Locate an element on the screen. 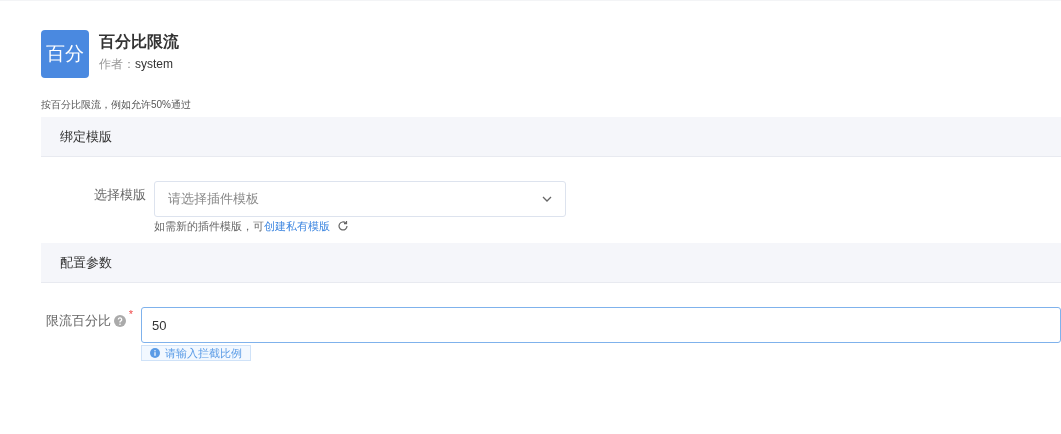 This screenshot has width=1061, height=434. field-label: 限流百分比 is located at coordinates (78, 321).